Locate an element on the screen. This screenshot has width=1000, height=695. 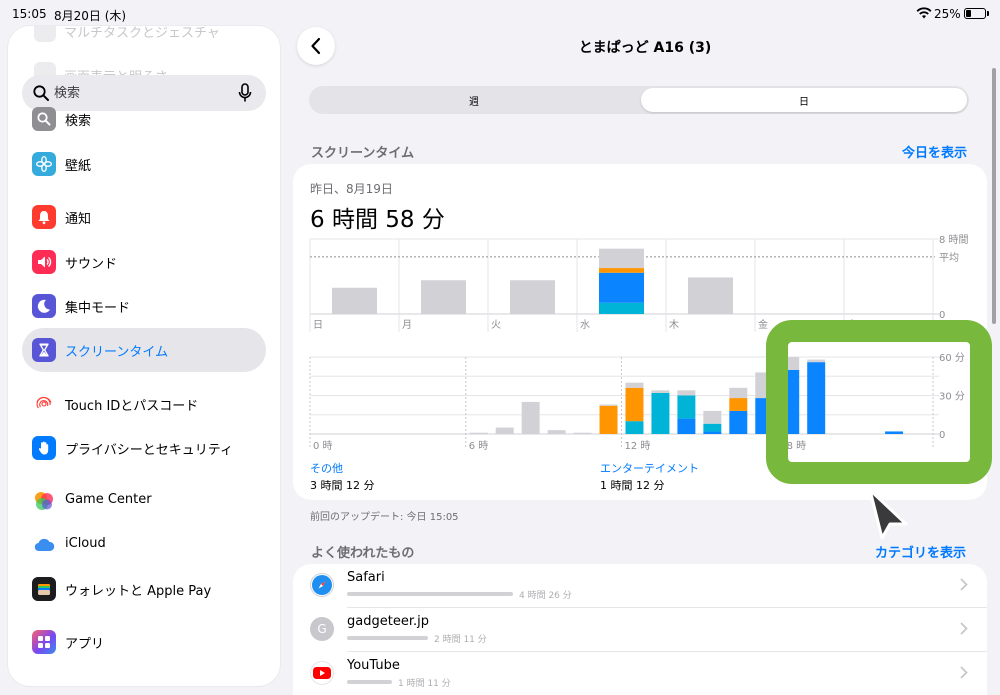
status-bar: 15:05 8月20日 (木) 25% is located at coordinates (500, 14).